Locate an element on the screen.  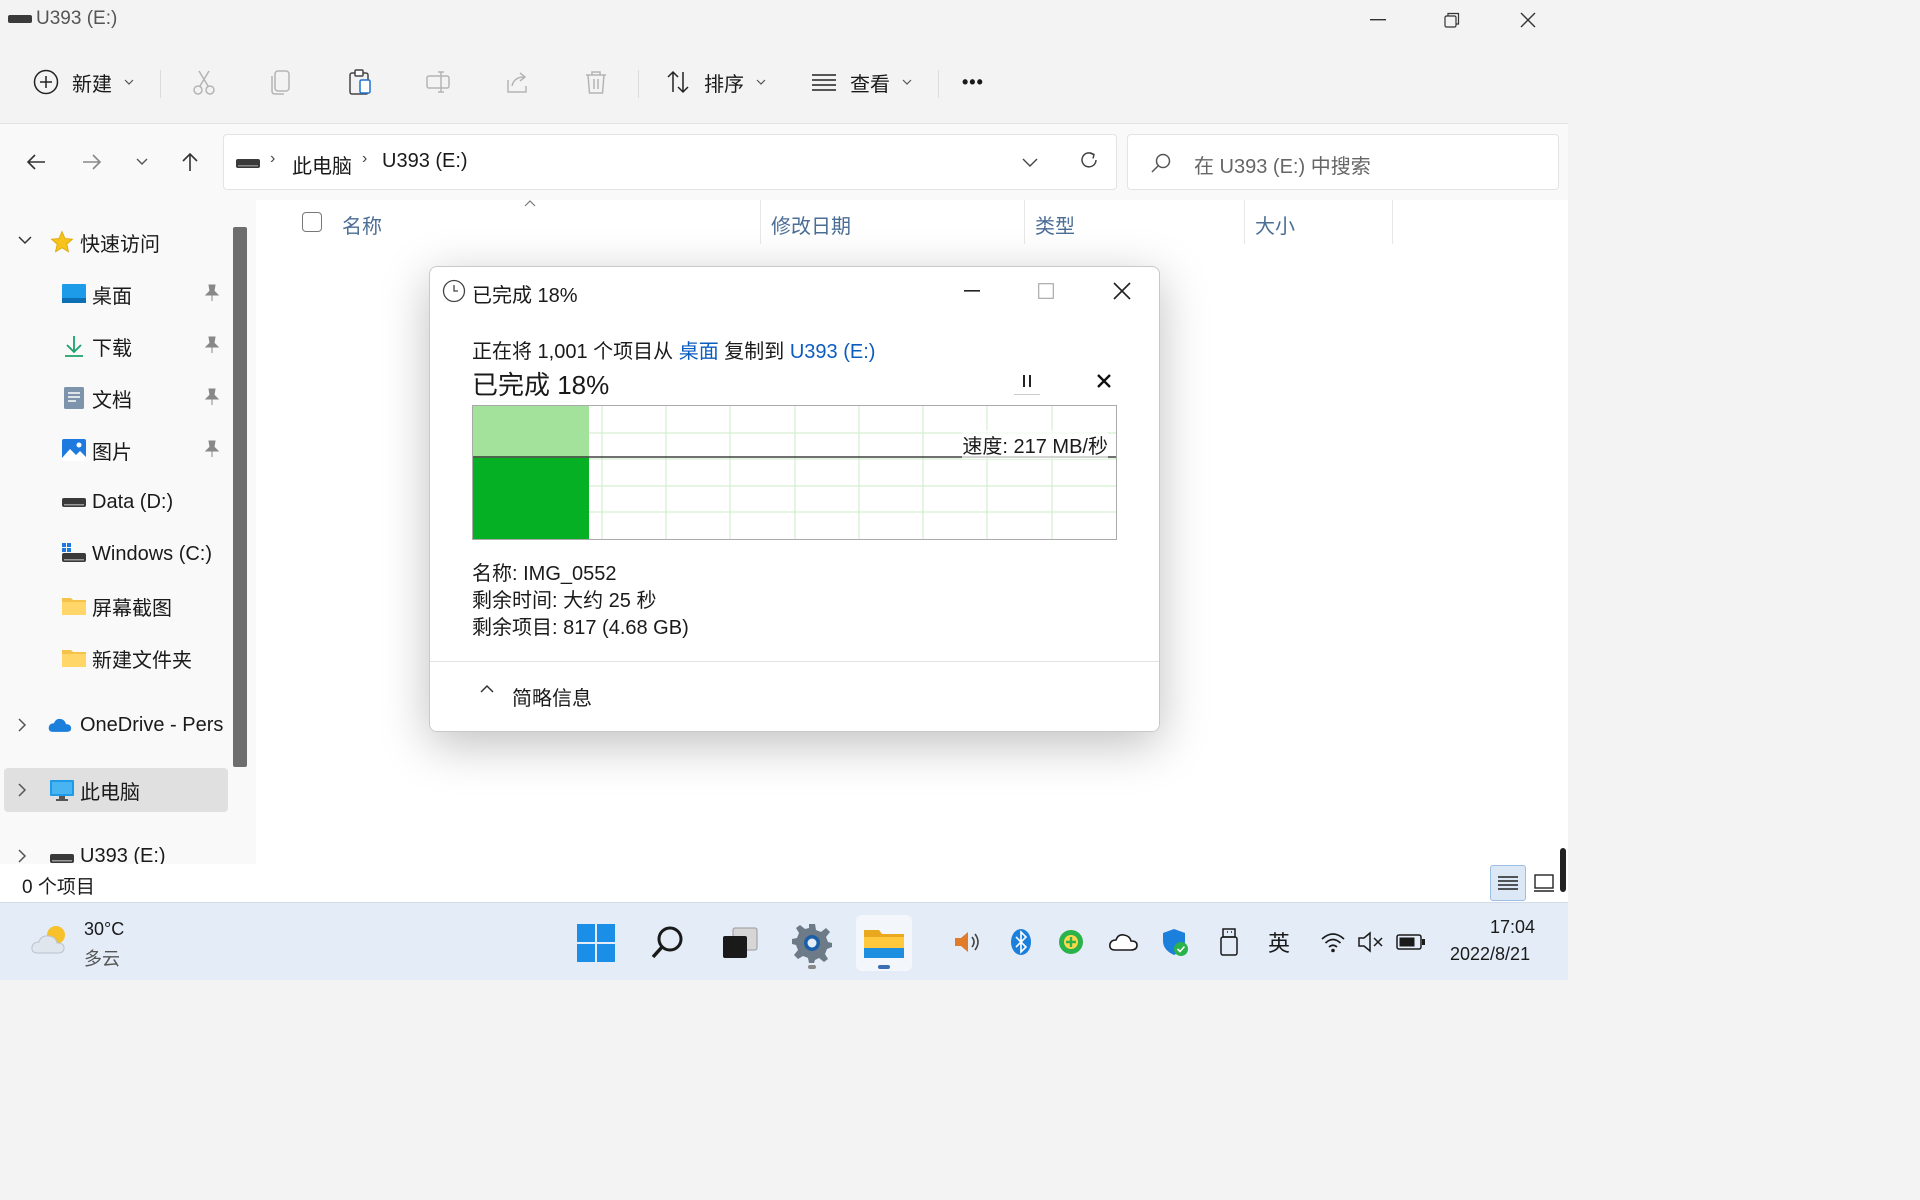
sidebar-item-documents: 文档 is located at coordinates (115, 398).